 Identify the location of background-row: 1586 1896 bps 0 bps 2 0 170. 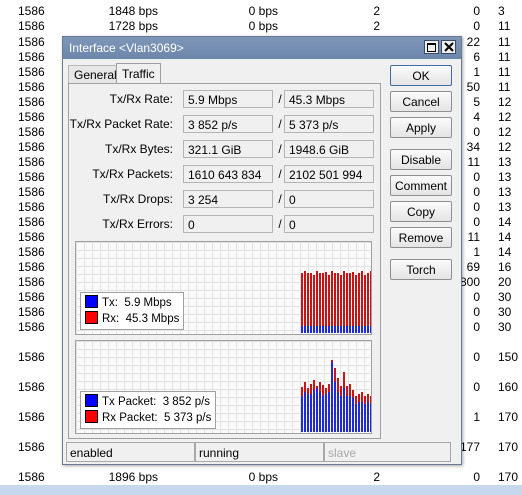
(261, 477).